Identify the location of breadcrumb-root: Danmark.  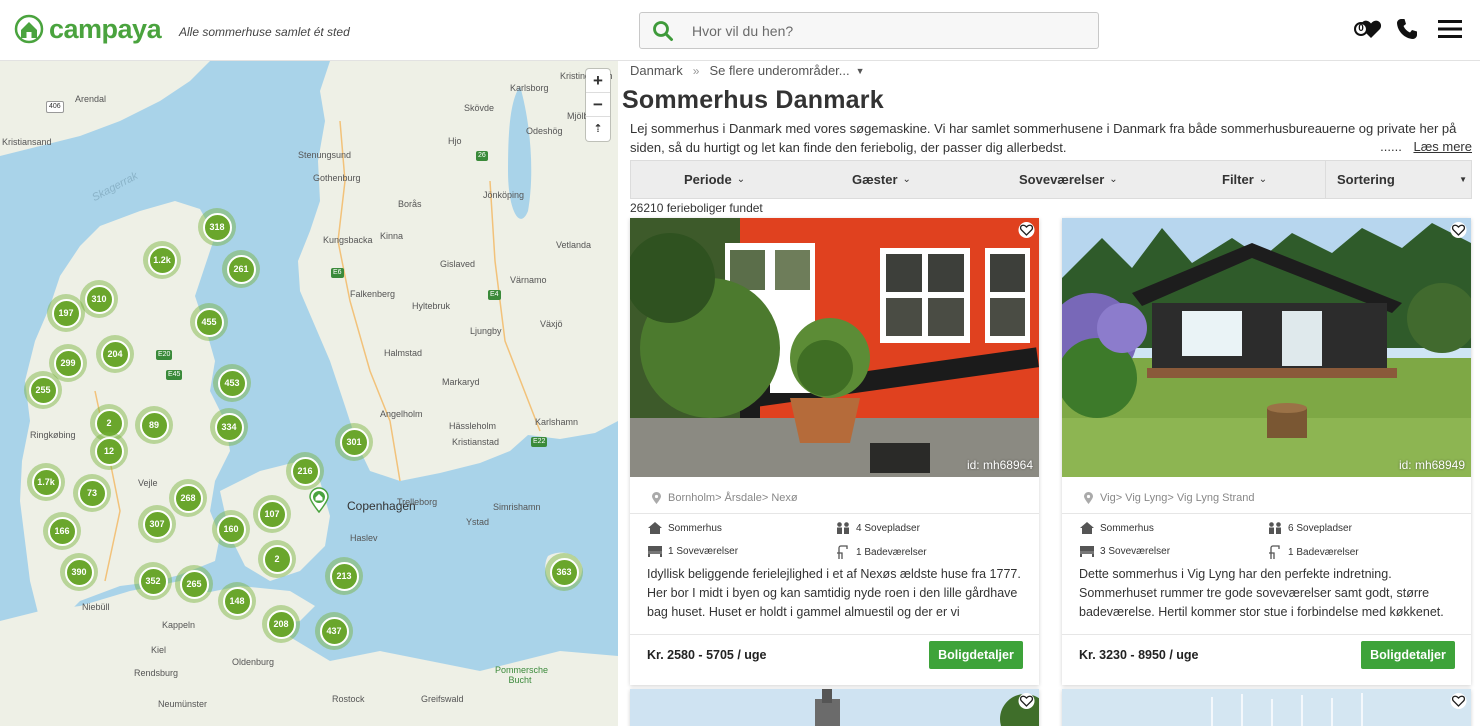
(656, 70).